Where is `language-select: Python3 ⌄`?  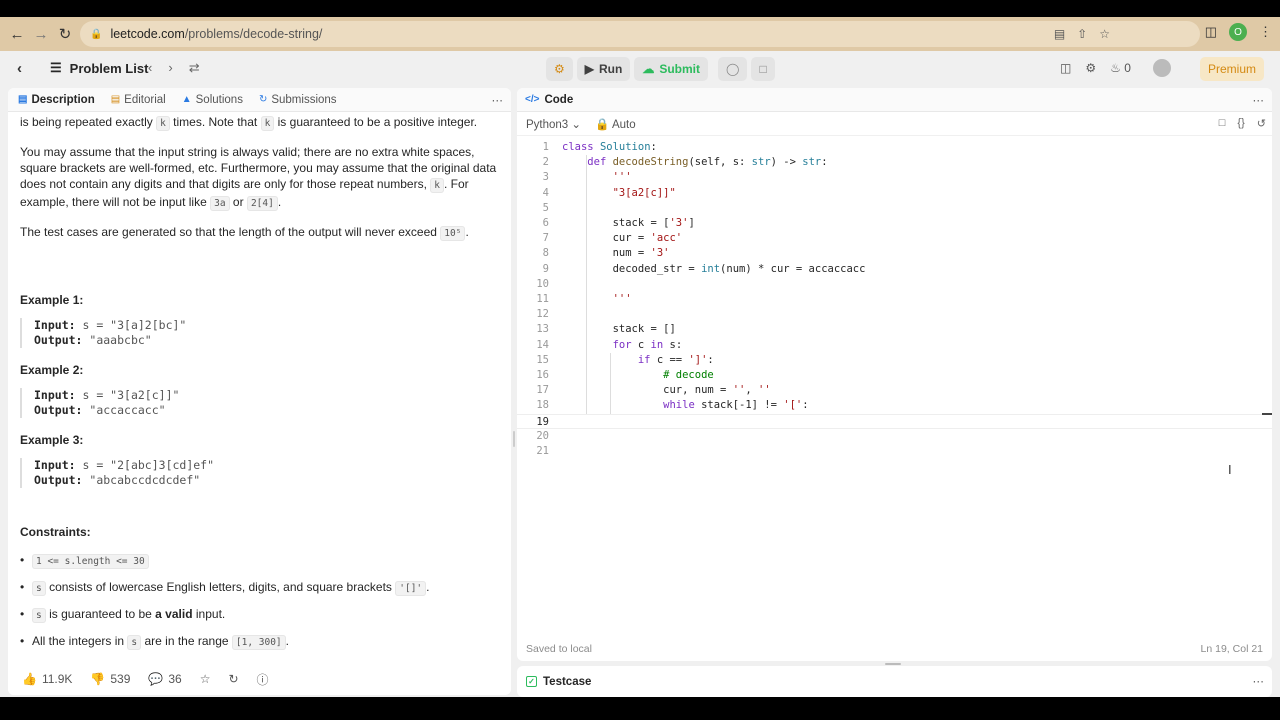 language-select: Python3 ⌄ is located at coordinates (553, 124).